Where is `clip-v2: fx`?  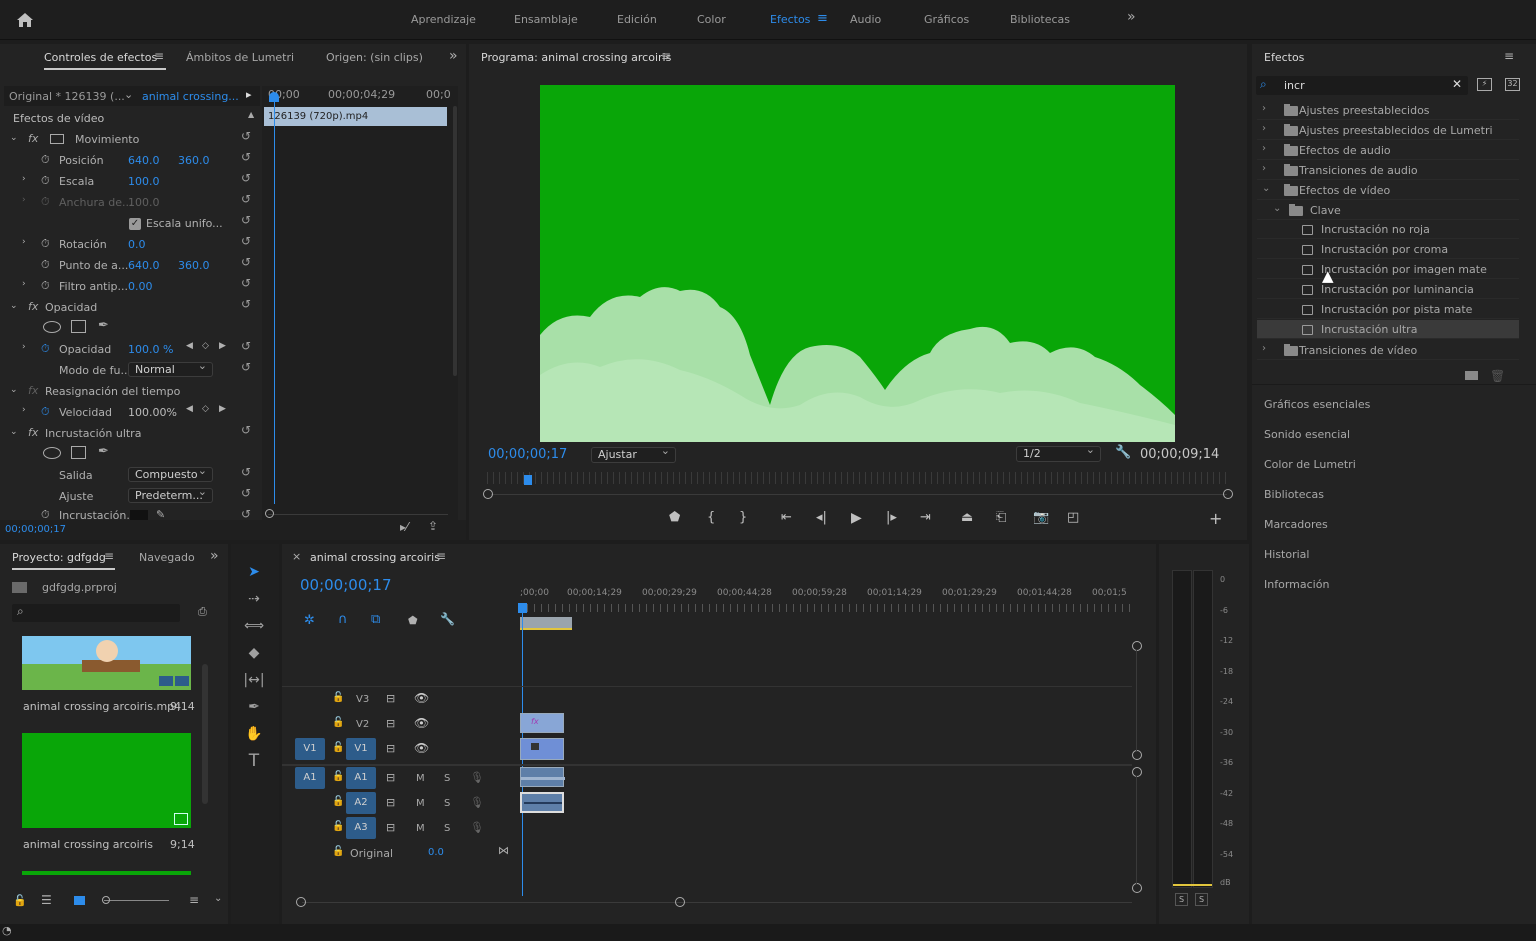
clip-v2: fx is located at coordinates (542, 723).